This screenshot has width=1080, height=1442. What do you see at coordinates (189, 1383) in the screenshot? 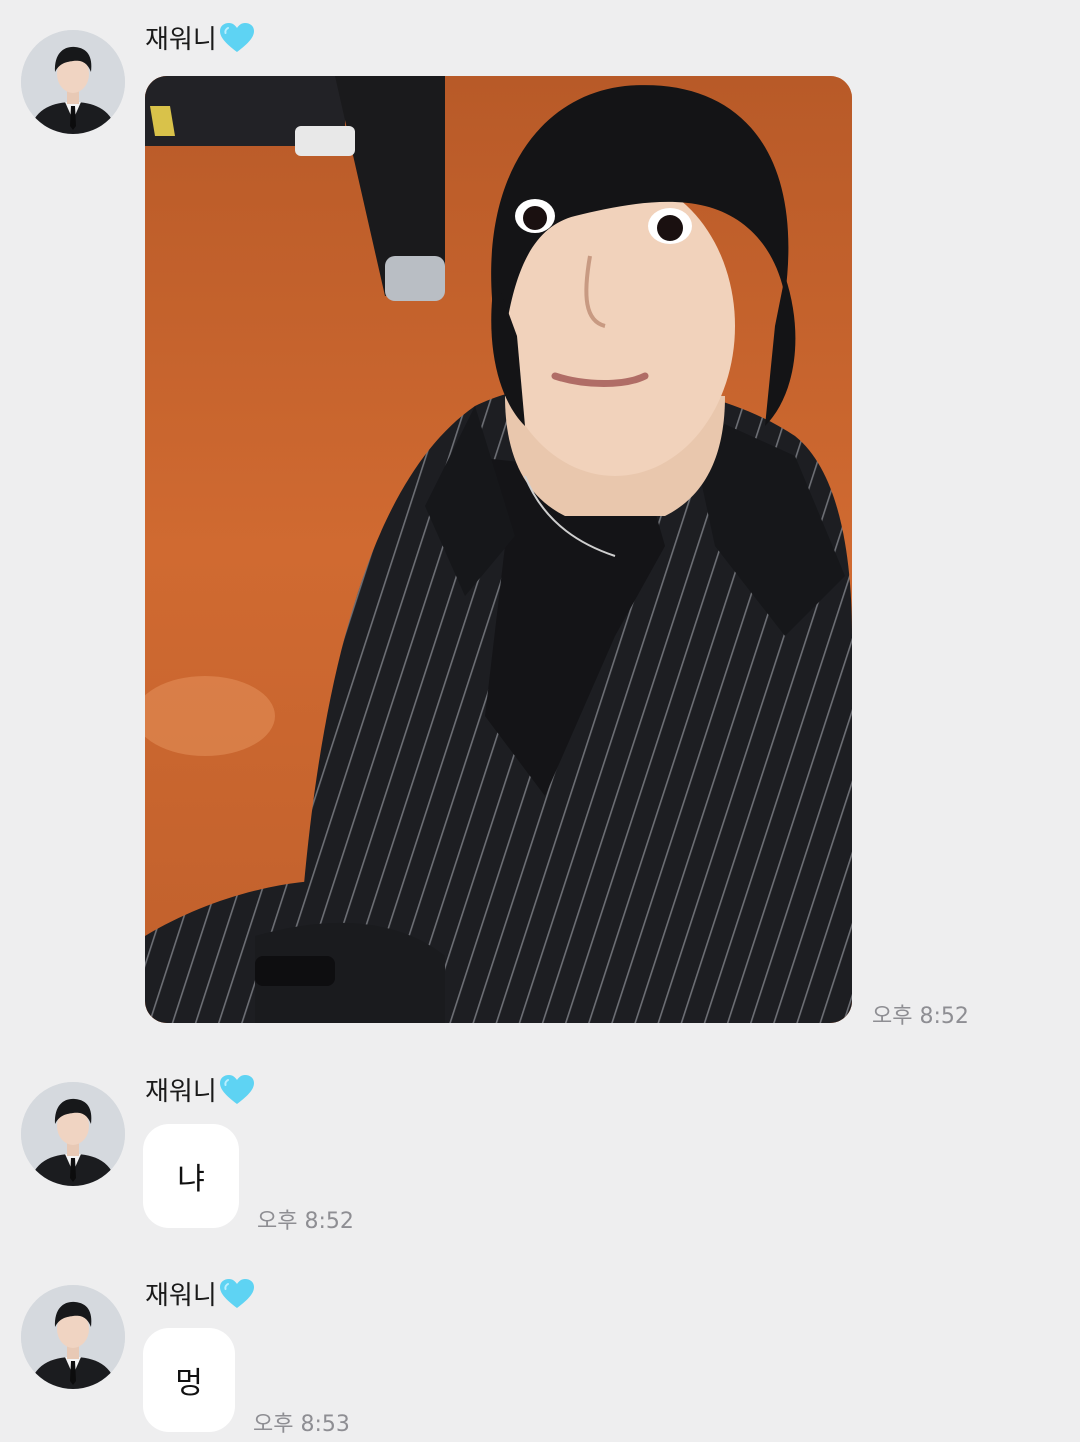
I see `message-text: 멍` at bounding box center [189, 1383].